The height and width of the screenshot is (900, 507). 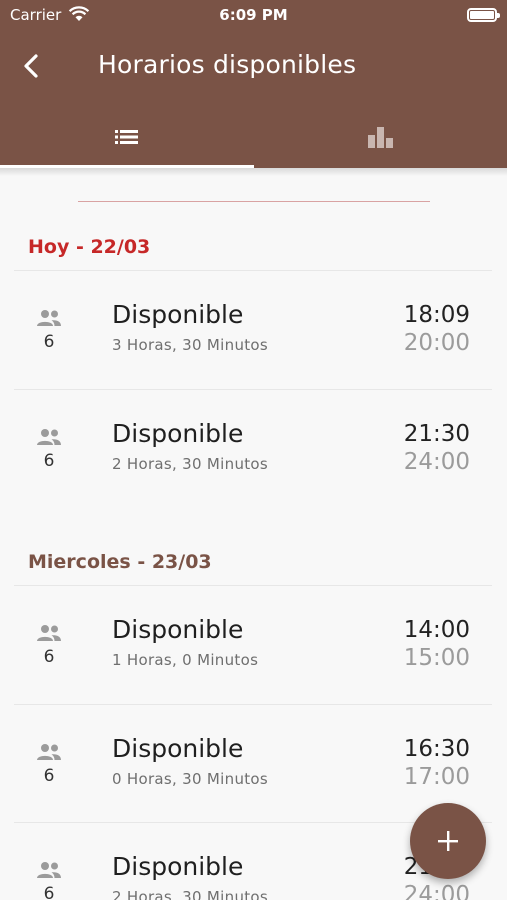 I want to click on slot-duration: 3 Horas, 30 Minutos, so click(x=190, y=345).